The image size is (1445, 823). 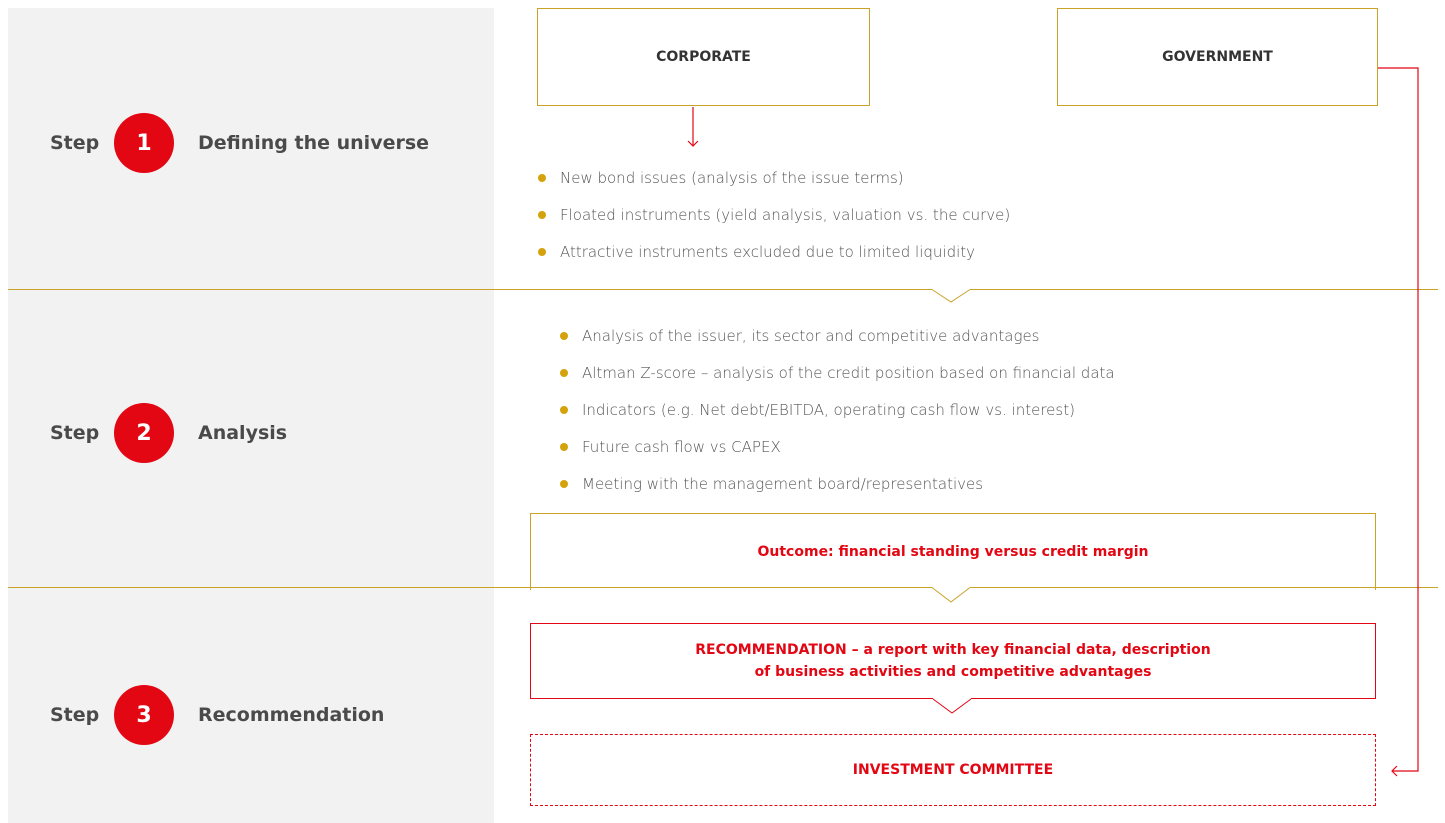 I want to click on separator-2-notch, so click(x=951, y=594).